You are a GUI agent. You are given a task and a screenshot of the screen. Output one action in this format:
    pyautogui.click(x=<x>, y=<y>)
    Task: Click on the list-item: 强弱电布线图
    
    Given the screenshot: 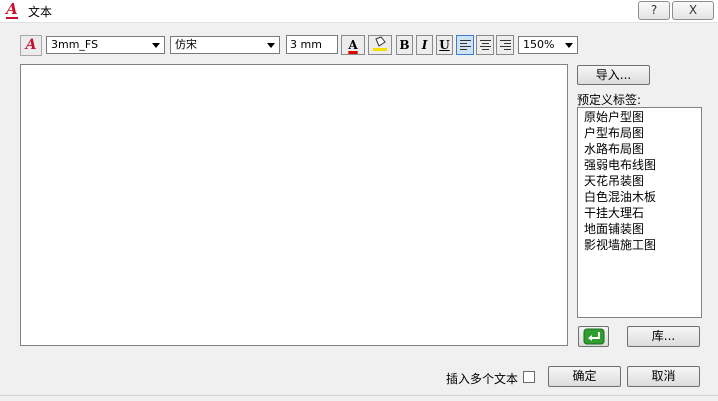 What is the action you would take?
    pyautogui.click(x=642, y=165)
    